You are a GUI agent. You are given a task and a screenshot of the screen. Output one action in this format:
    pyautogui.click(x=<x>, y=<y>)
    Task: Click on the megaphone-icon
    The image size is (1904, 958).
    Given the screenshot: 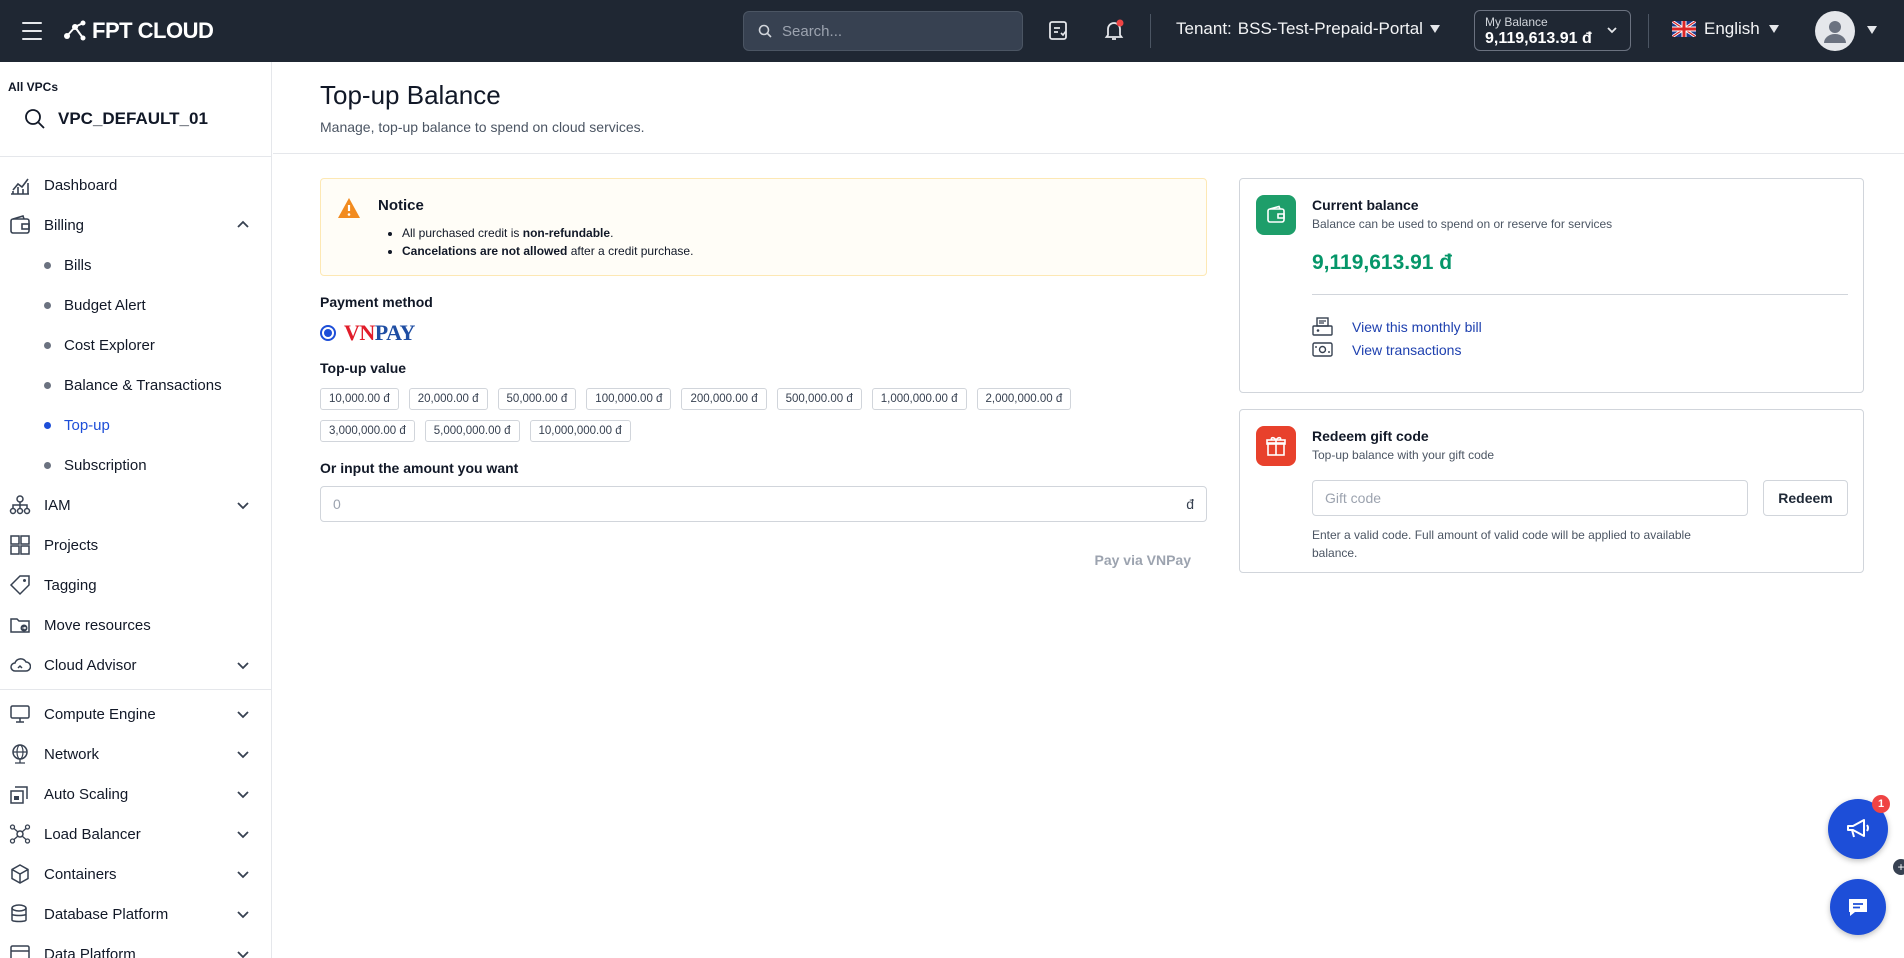 What is the action you would take?
    pyautogui.click(x=1858, y=828)
    